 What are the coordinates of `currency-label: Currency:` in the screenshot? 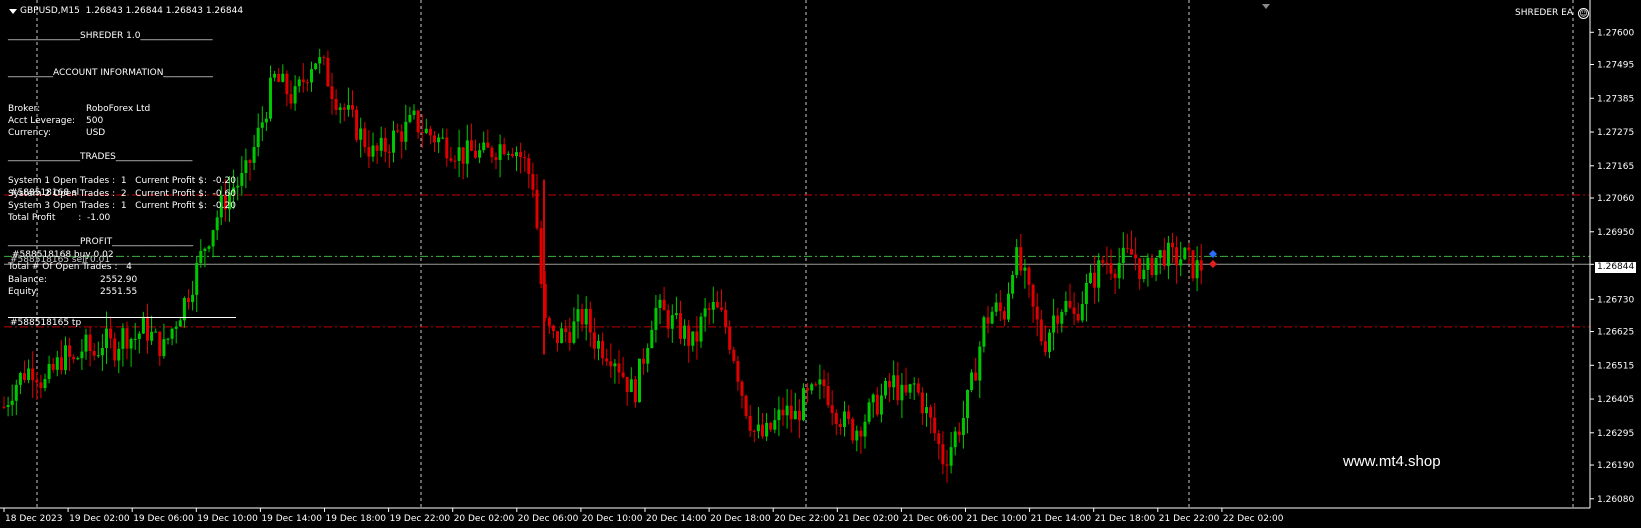 It's located at (29, 133).